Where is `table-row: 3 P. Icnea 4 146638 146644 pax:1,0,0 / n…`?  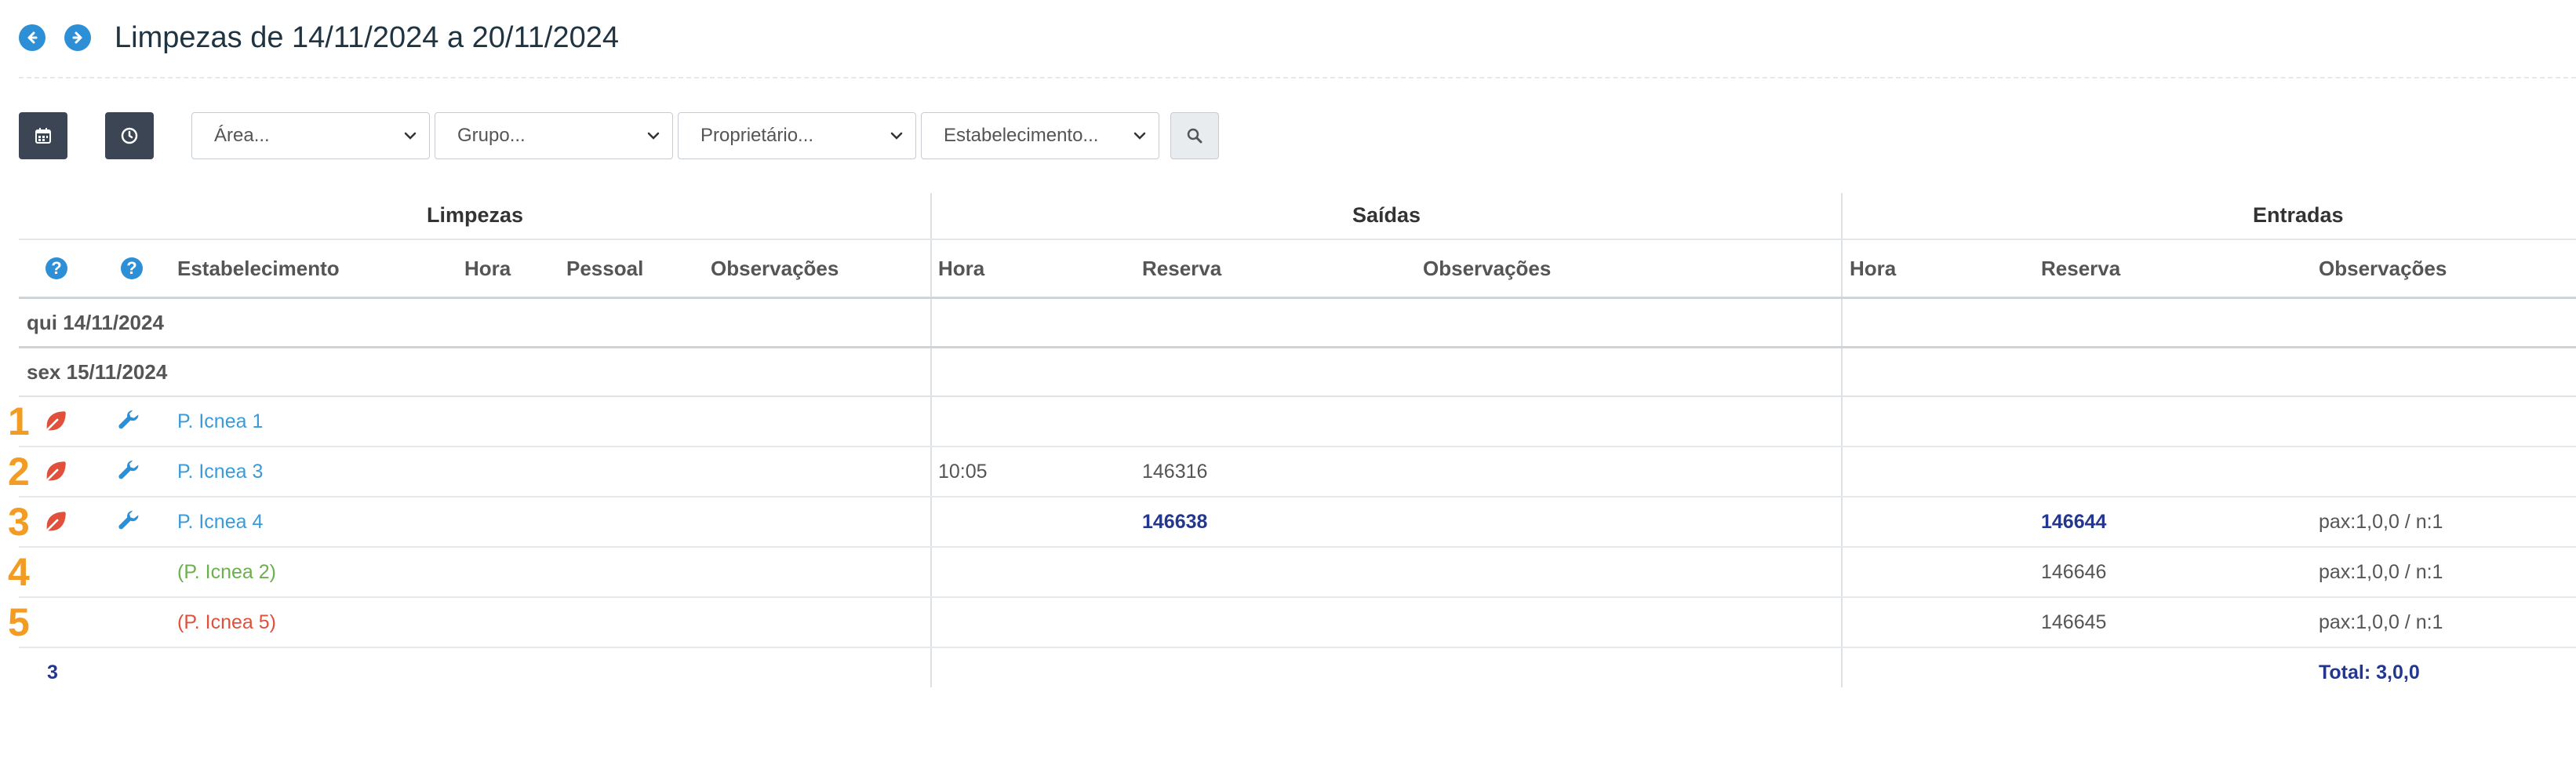 table-row: 3 P. Icnea 4 146638 146644 pax:1,0,0 / n… is located at coordinates (1292, 522).